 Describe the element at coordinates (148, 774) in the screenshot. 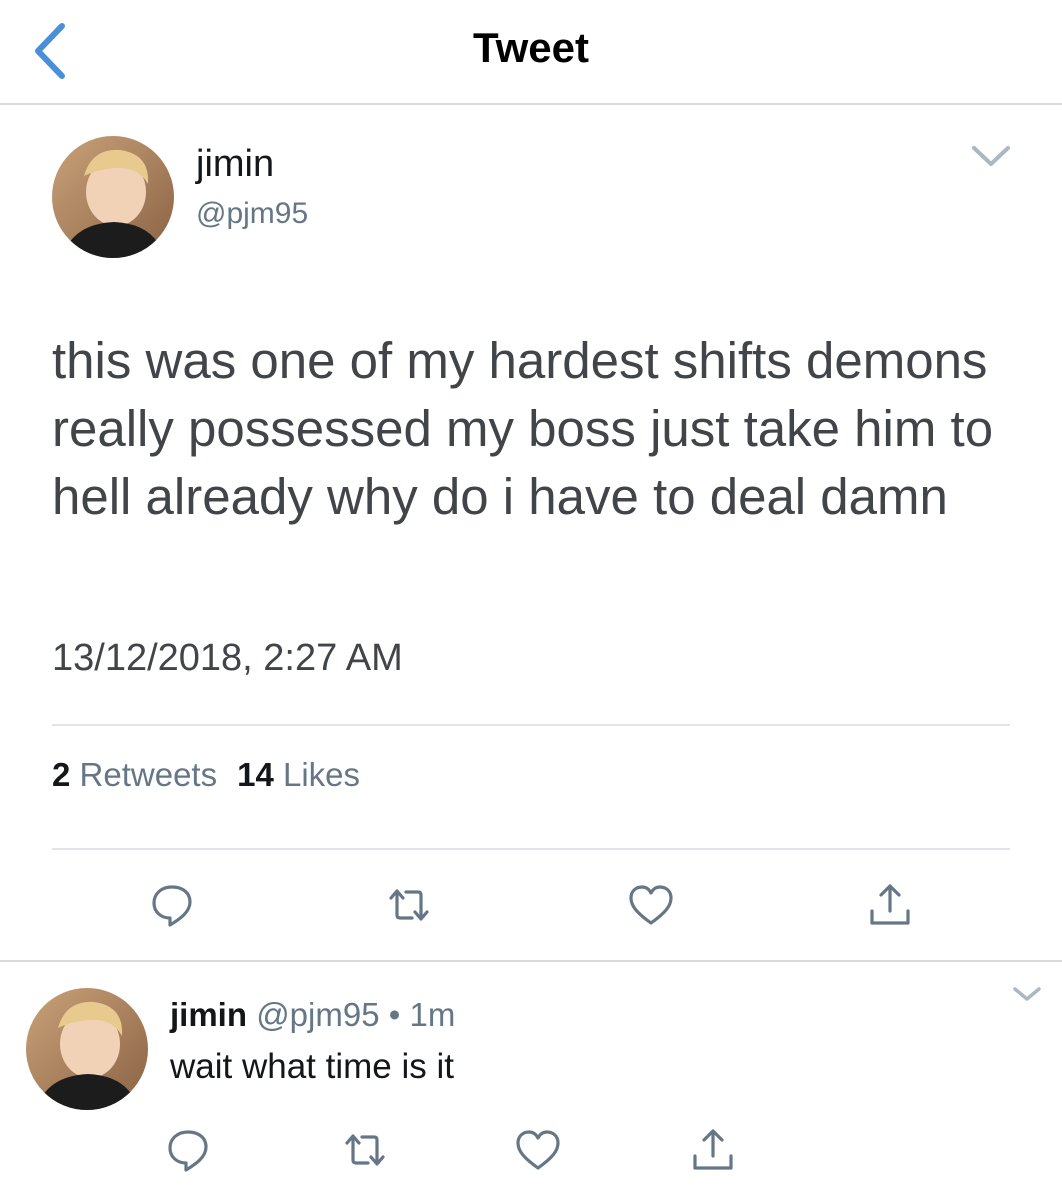

I see `retweets-label: Retweets` at that location.